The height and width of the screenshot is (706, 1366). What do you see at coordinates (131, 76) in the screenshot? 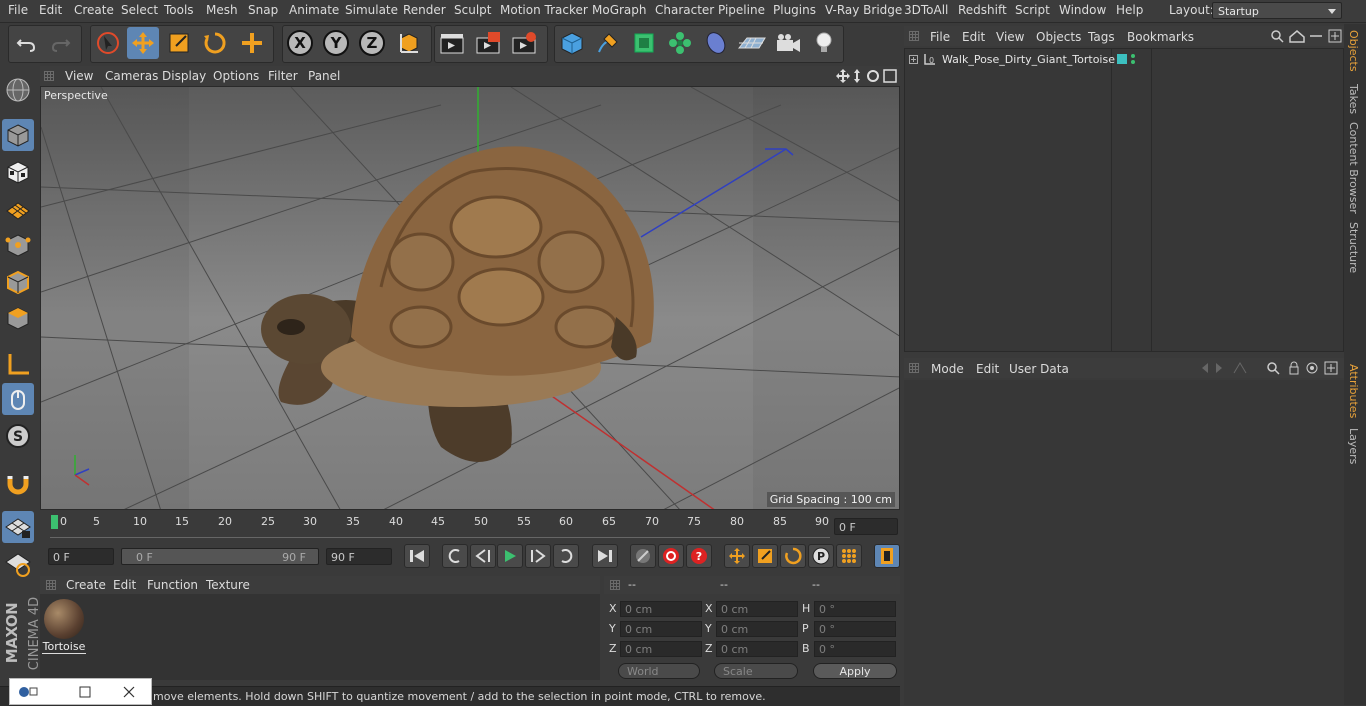
I see `viewport-menu-cameras: Cameras` at bounding box center [131, 76].